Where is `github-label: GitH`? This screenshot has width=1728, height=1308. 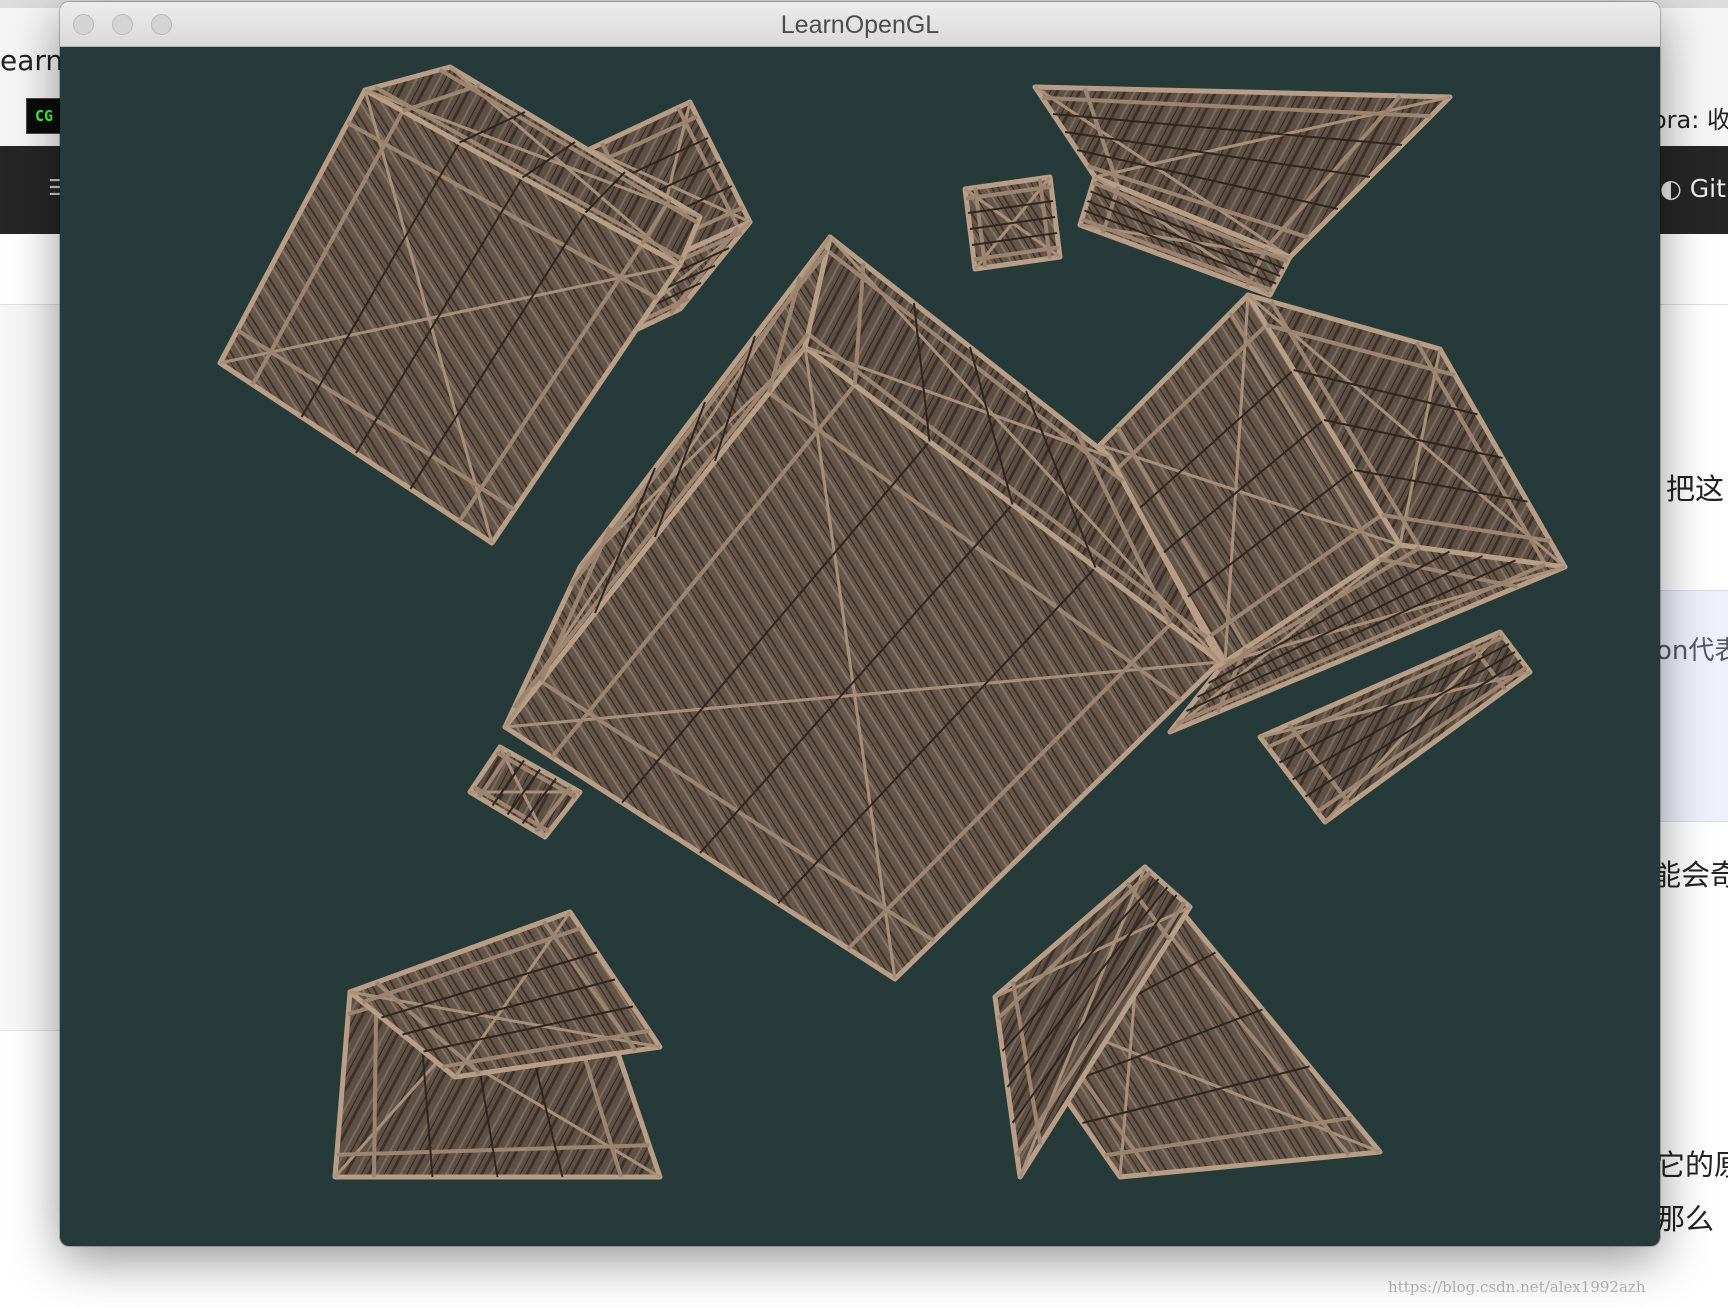
github-label: GitH is located at coordinates (1708, 188).